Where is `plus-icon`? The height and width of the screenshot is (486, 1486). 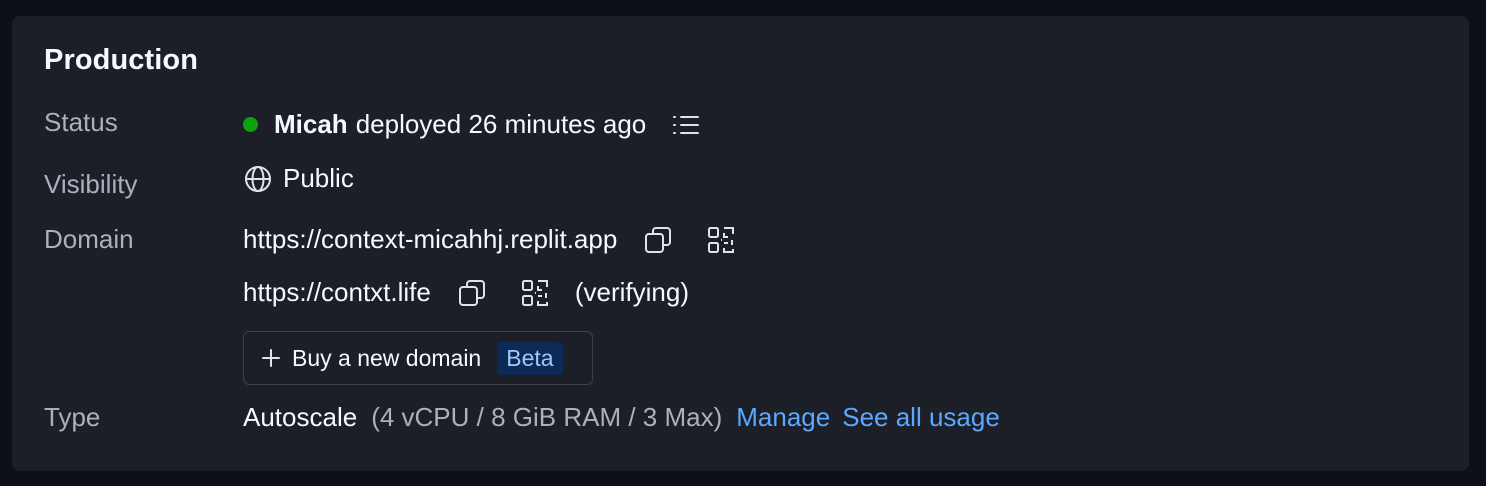
plus-icon is located at coordinates (271, 358).